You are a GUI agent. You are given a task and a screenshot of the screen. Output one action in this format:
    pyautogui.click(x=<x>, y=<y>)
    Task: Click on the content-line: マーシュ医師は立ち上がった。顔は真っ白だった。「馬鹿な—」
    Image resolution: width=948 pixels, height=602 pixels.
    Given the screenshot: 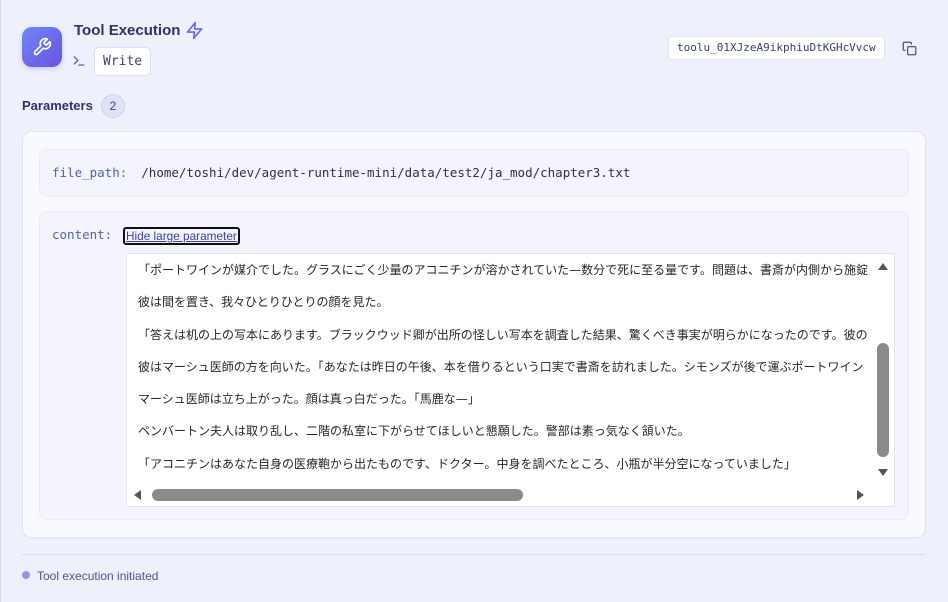 What is the action you would take?
    pyautogui.click(x=309, y=399)
    